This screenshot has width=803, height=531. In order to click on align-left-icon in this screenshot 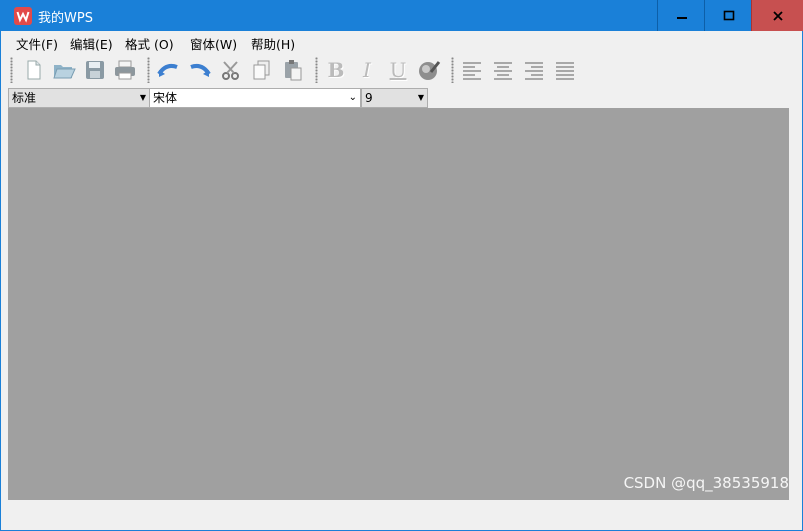, I will do `click(472, 71)`.